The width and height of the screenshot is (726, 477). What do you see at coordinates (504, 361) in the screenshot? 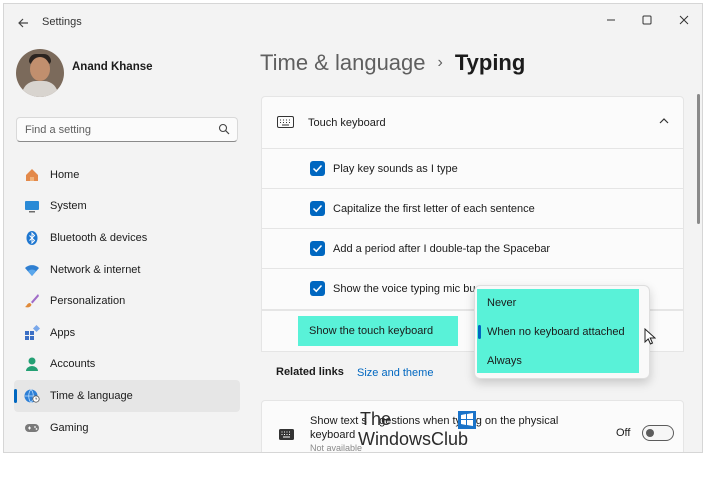
I see `dropdown-option-always: Always` at bounding box center [504, 361].